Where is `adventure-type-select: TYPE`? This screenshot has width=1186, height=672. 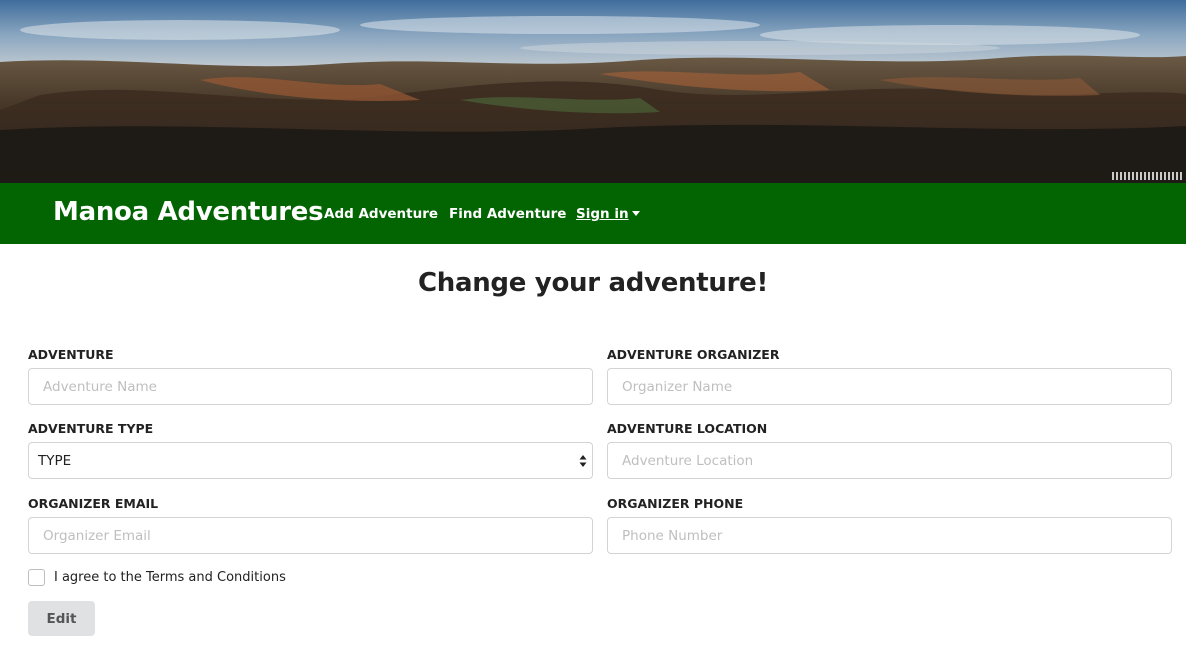 adventure-type-select: TYPE is located at coordinates (310, 460).